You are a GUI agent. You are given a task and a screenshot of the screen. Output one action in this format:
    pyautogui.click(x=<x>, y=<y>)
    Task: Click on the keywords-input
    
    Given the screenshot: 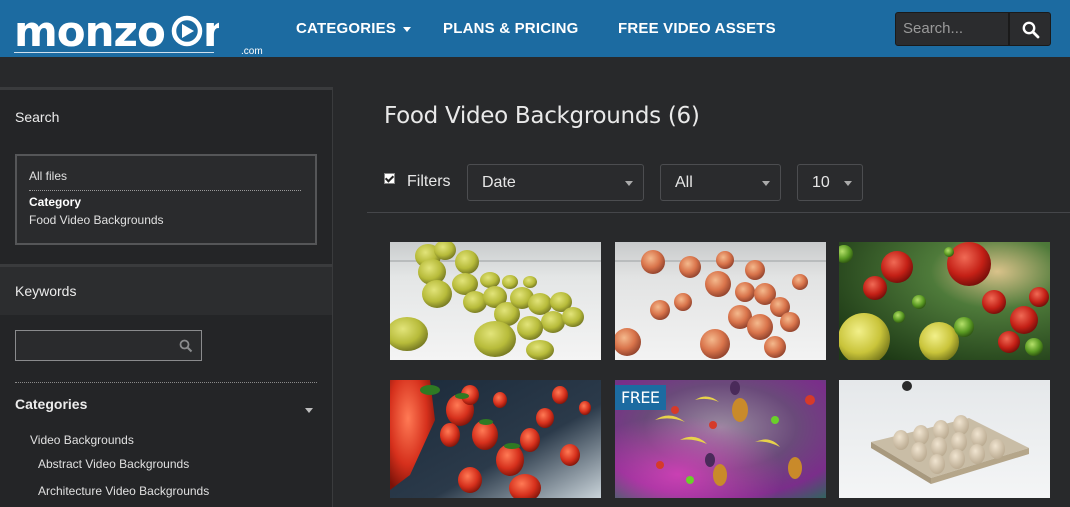 What is the action you would take?
    pyautogui.click(x=108, y=345)
    